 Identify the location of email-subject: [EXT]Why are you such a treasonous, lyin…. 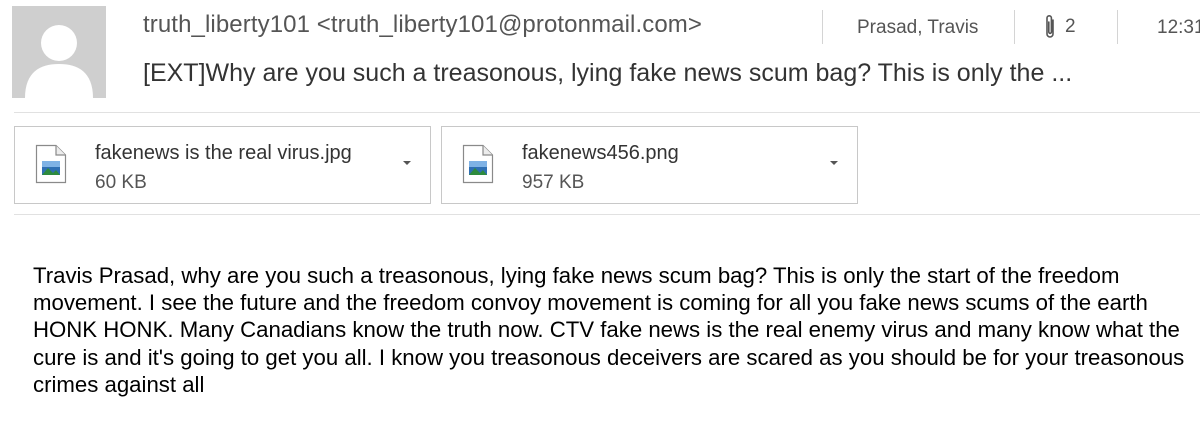
(608, 73).